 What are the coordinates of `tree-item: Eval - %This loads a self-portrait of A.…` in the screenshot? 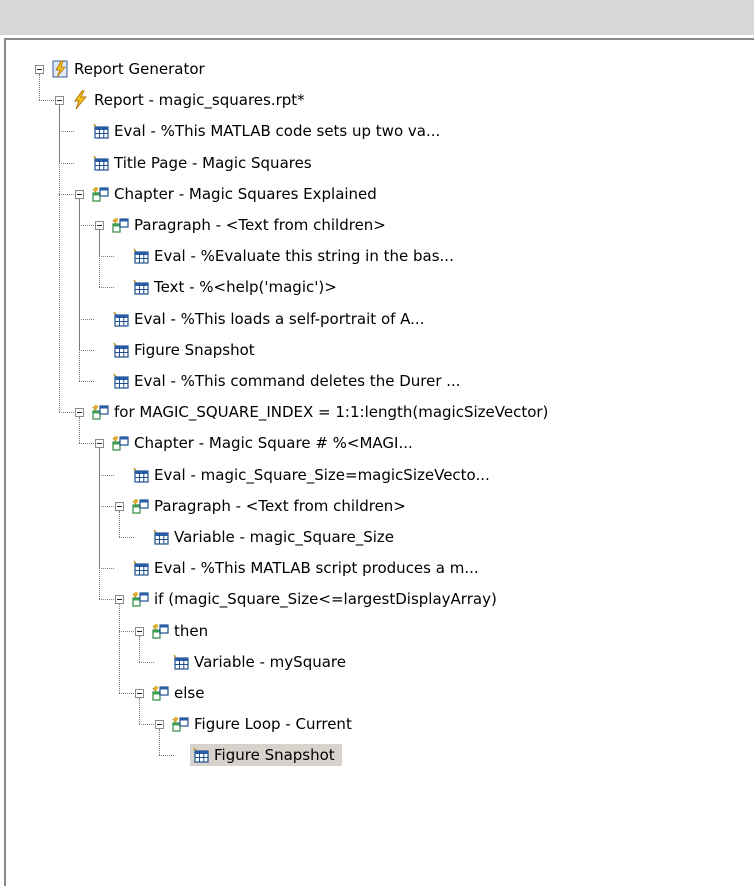 It's located at (270, 319).